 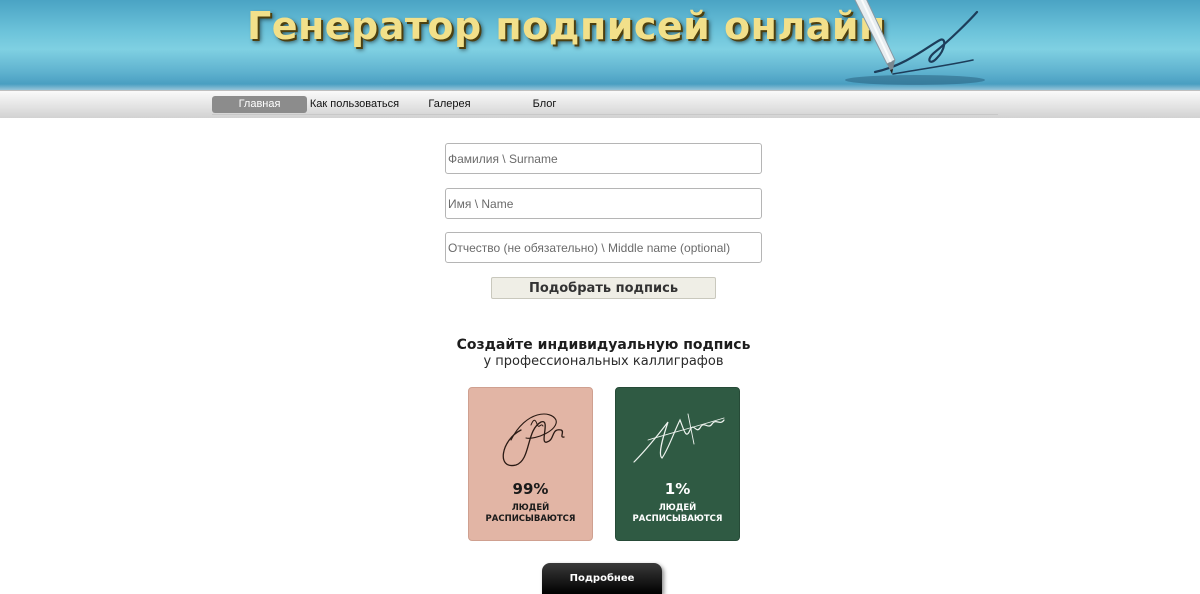 I want to click on surname-input, so click(x=603, y=158).